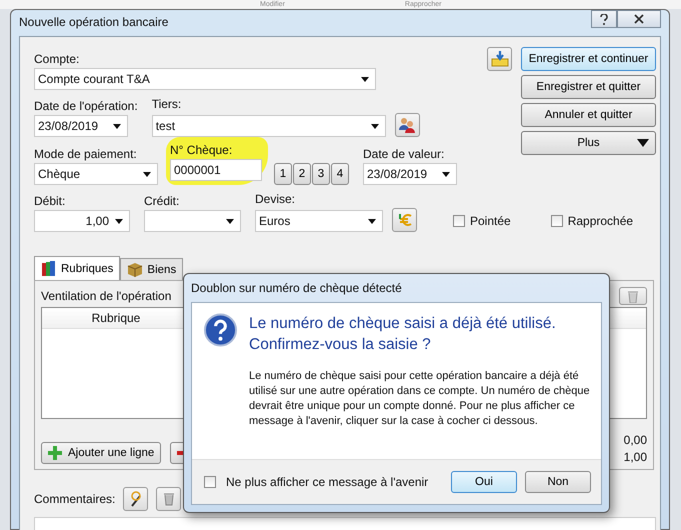 The height and width of the screenshot is (530, 681). Describe the element at coordinates (635, 440) in the screenshot. I see `total-value: 0,00` at that location.